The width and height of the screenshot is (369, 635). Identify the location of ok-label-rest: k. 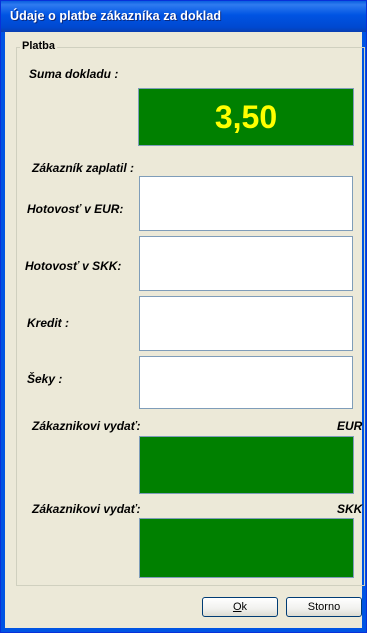
(244, 607).